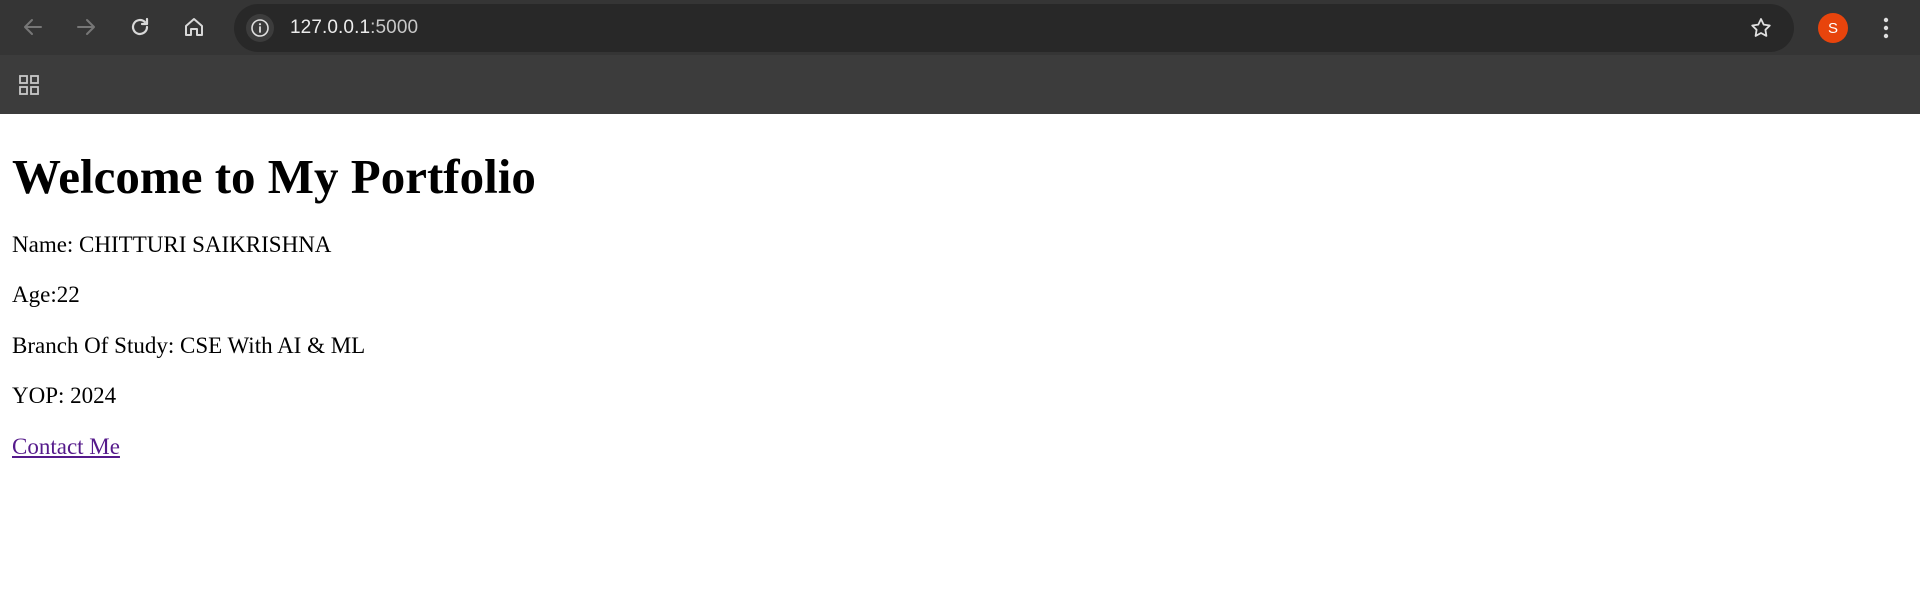 This screenshot has width=1920, height=596. Describe the element at coordinates (960, 84) in the screenshot. I see `bookmarks-bar` at that location.